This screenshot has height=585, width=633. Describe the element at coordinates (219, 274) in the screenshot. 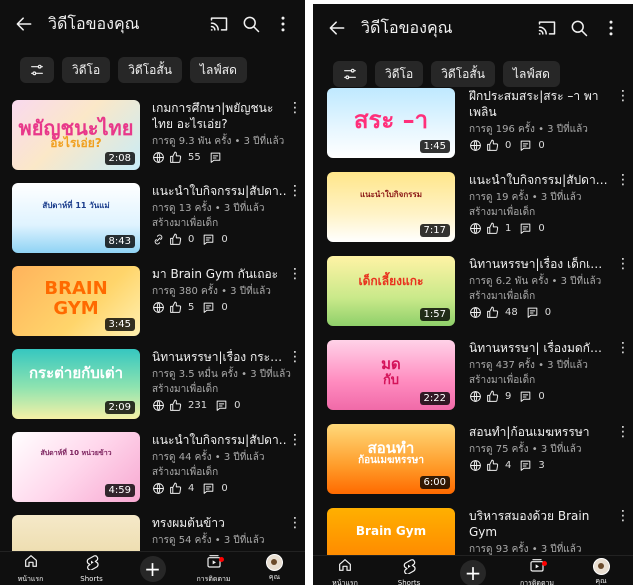

I see `video-title: มา Brain Gym กันเถอะ` at that location.